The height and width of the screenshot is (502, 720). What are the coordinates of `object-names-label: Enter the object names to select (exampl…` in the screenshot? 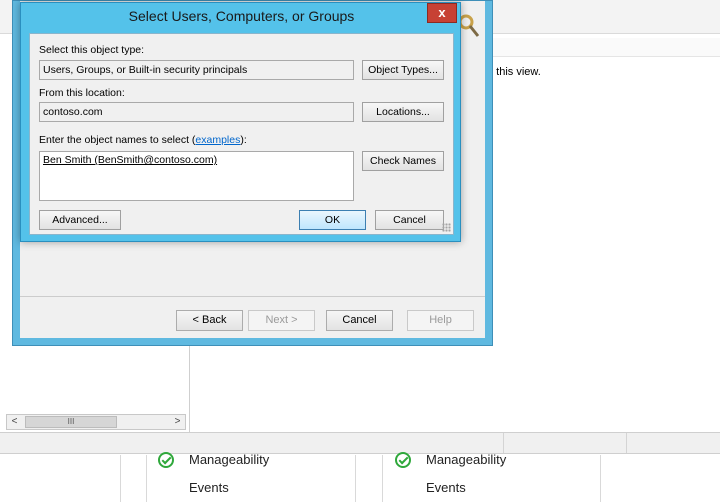 It's located at (143, 140).